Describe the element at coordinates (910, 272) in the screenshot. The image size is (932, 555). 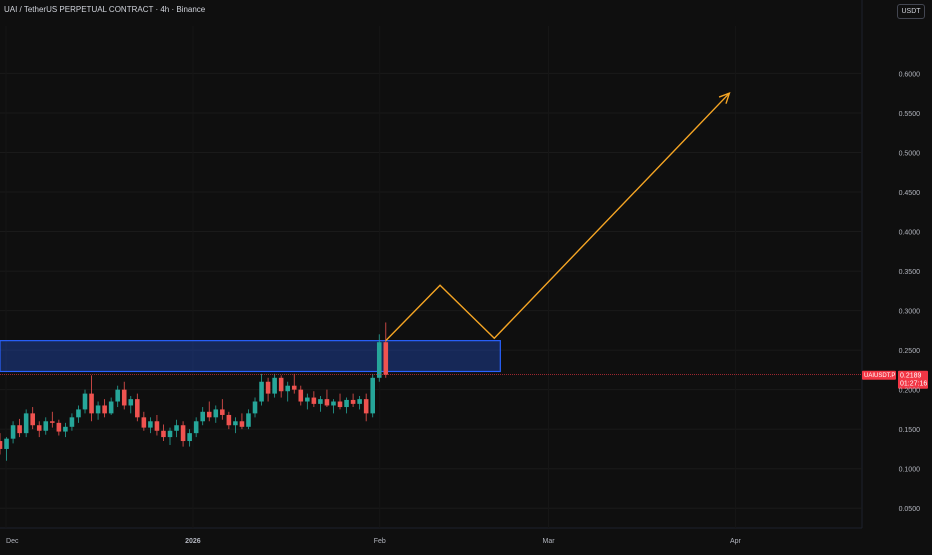
I see `price-tick-label: 0.3500` at that location.